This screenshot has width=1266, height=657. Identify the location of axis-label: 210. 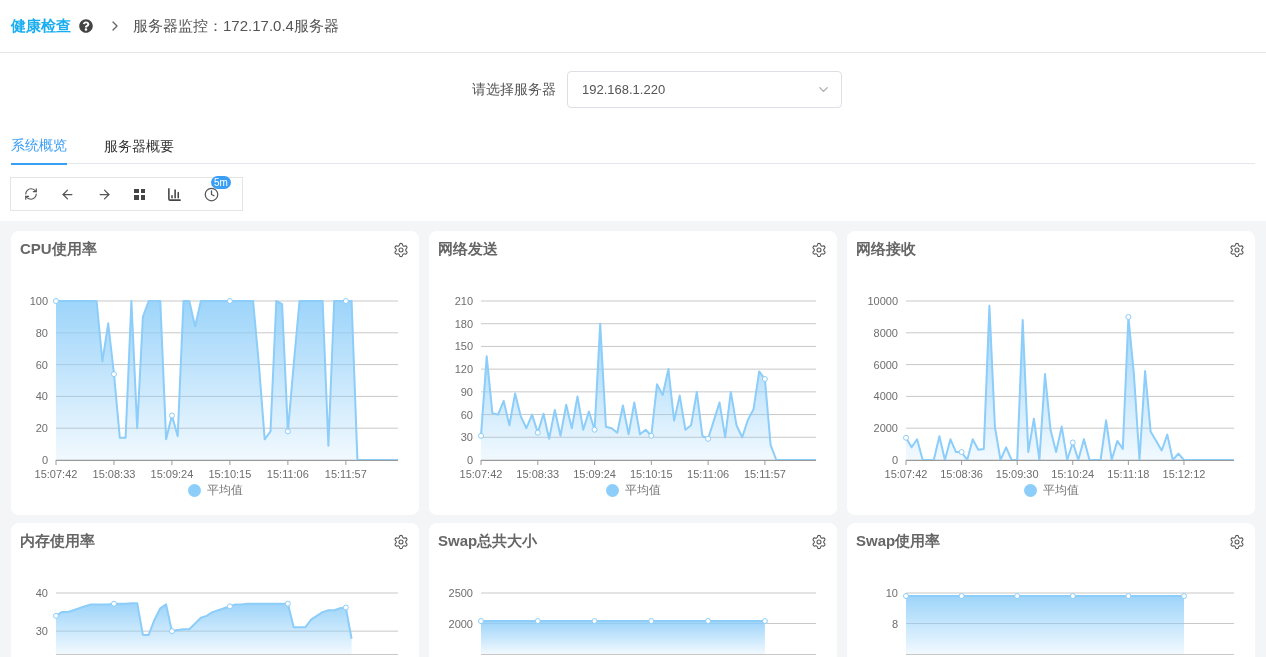
(463, 301).